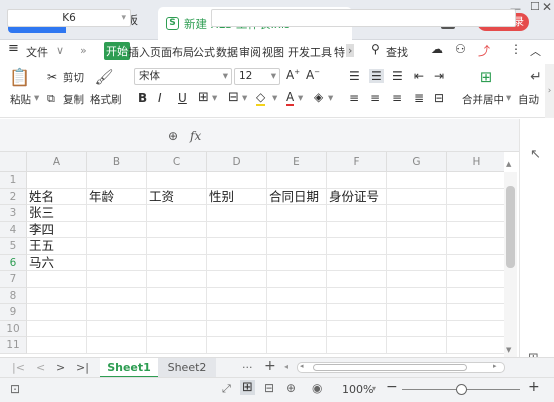 This screenshot has width=554, height=402. What do you see at coordinates (297, 328) in the screenshot?
I see `cell-e10` at bounding box center [297, 328].